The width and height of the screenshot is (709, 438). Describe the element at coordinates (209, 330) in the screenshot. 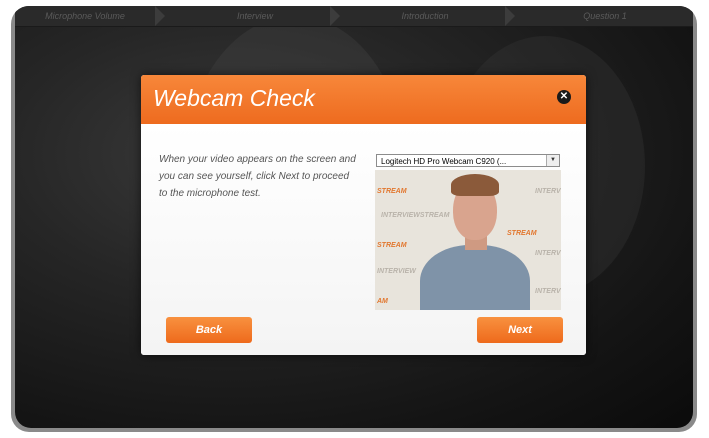

I see `back-button: Back` at that location.